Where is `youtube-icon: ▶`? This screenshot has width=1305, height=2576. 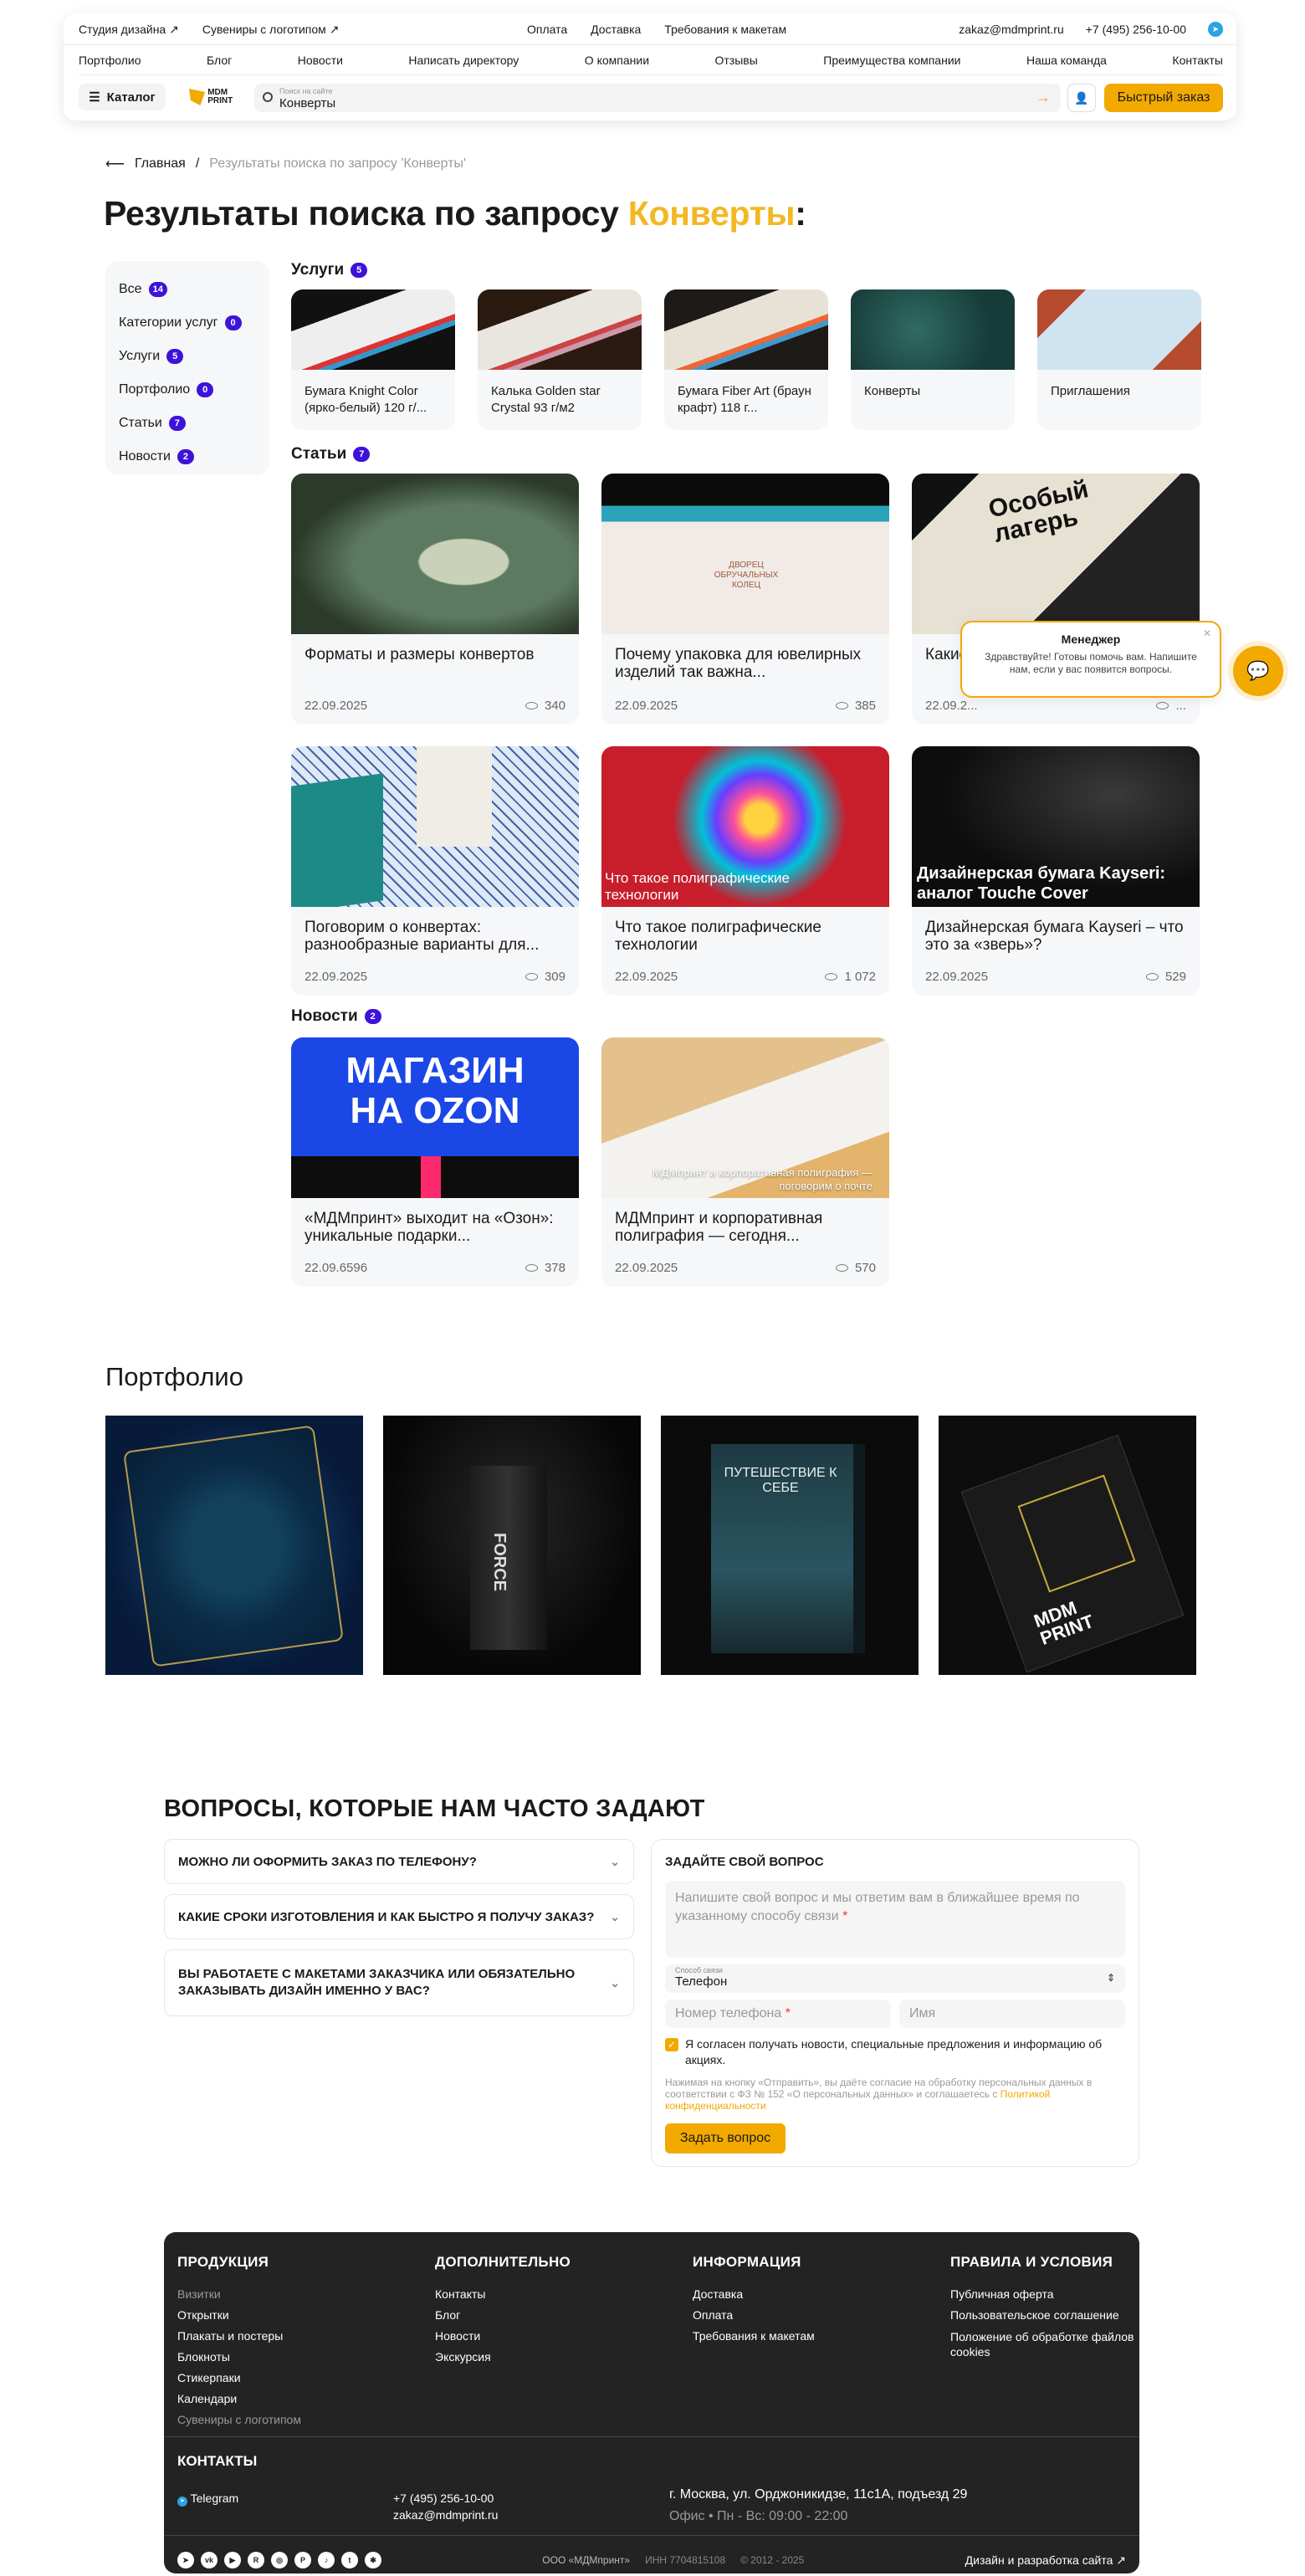
youtube-icon: ▶ is located at coordinates (233, 2560).